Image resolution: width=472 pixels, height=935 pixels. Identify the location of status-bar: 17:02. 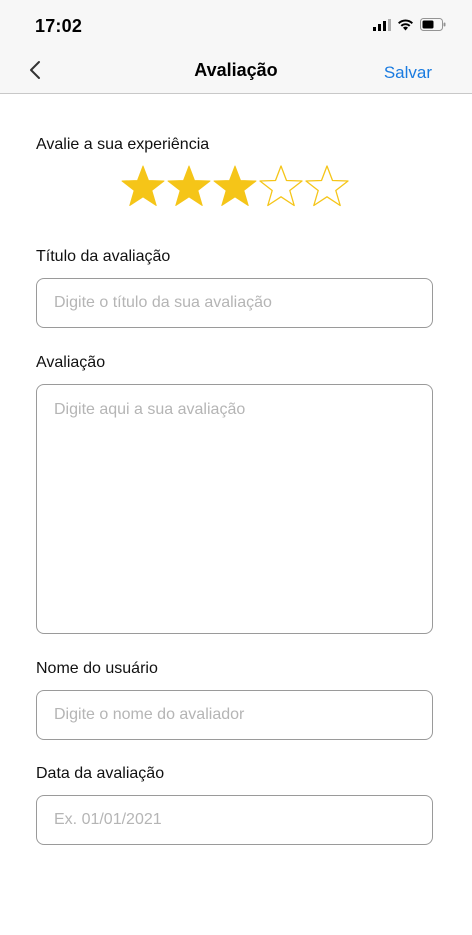
(236, 24).